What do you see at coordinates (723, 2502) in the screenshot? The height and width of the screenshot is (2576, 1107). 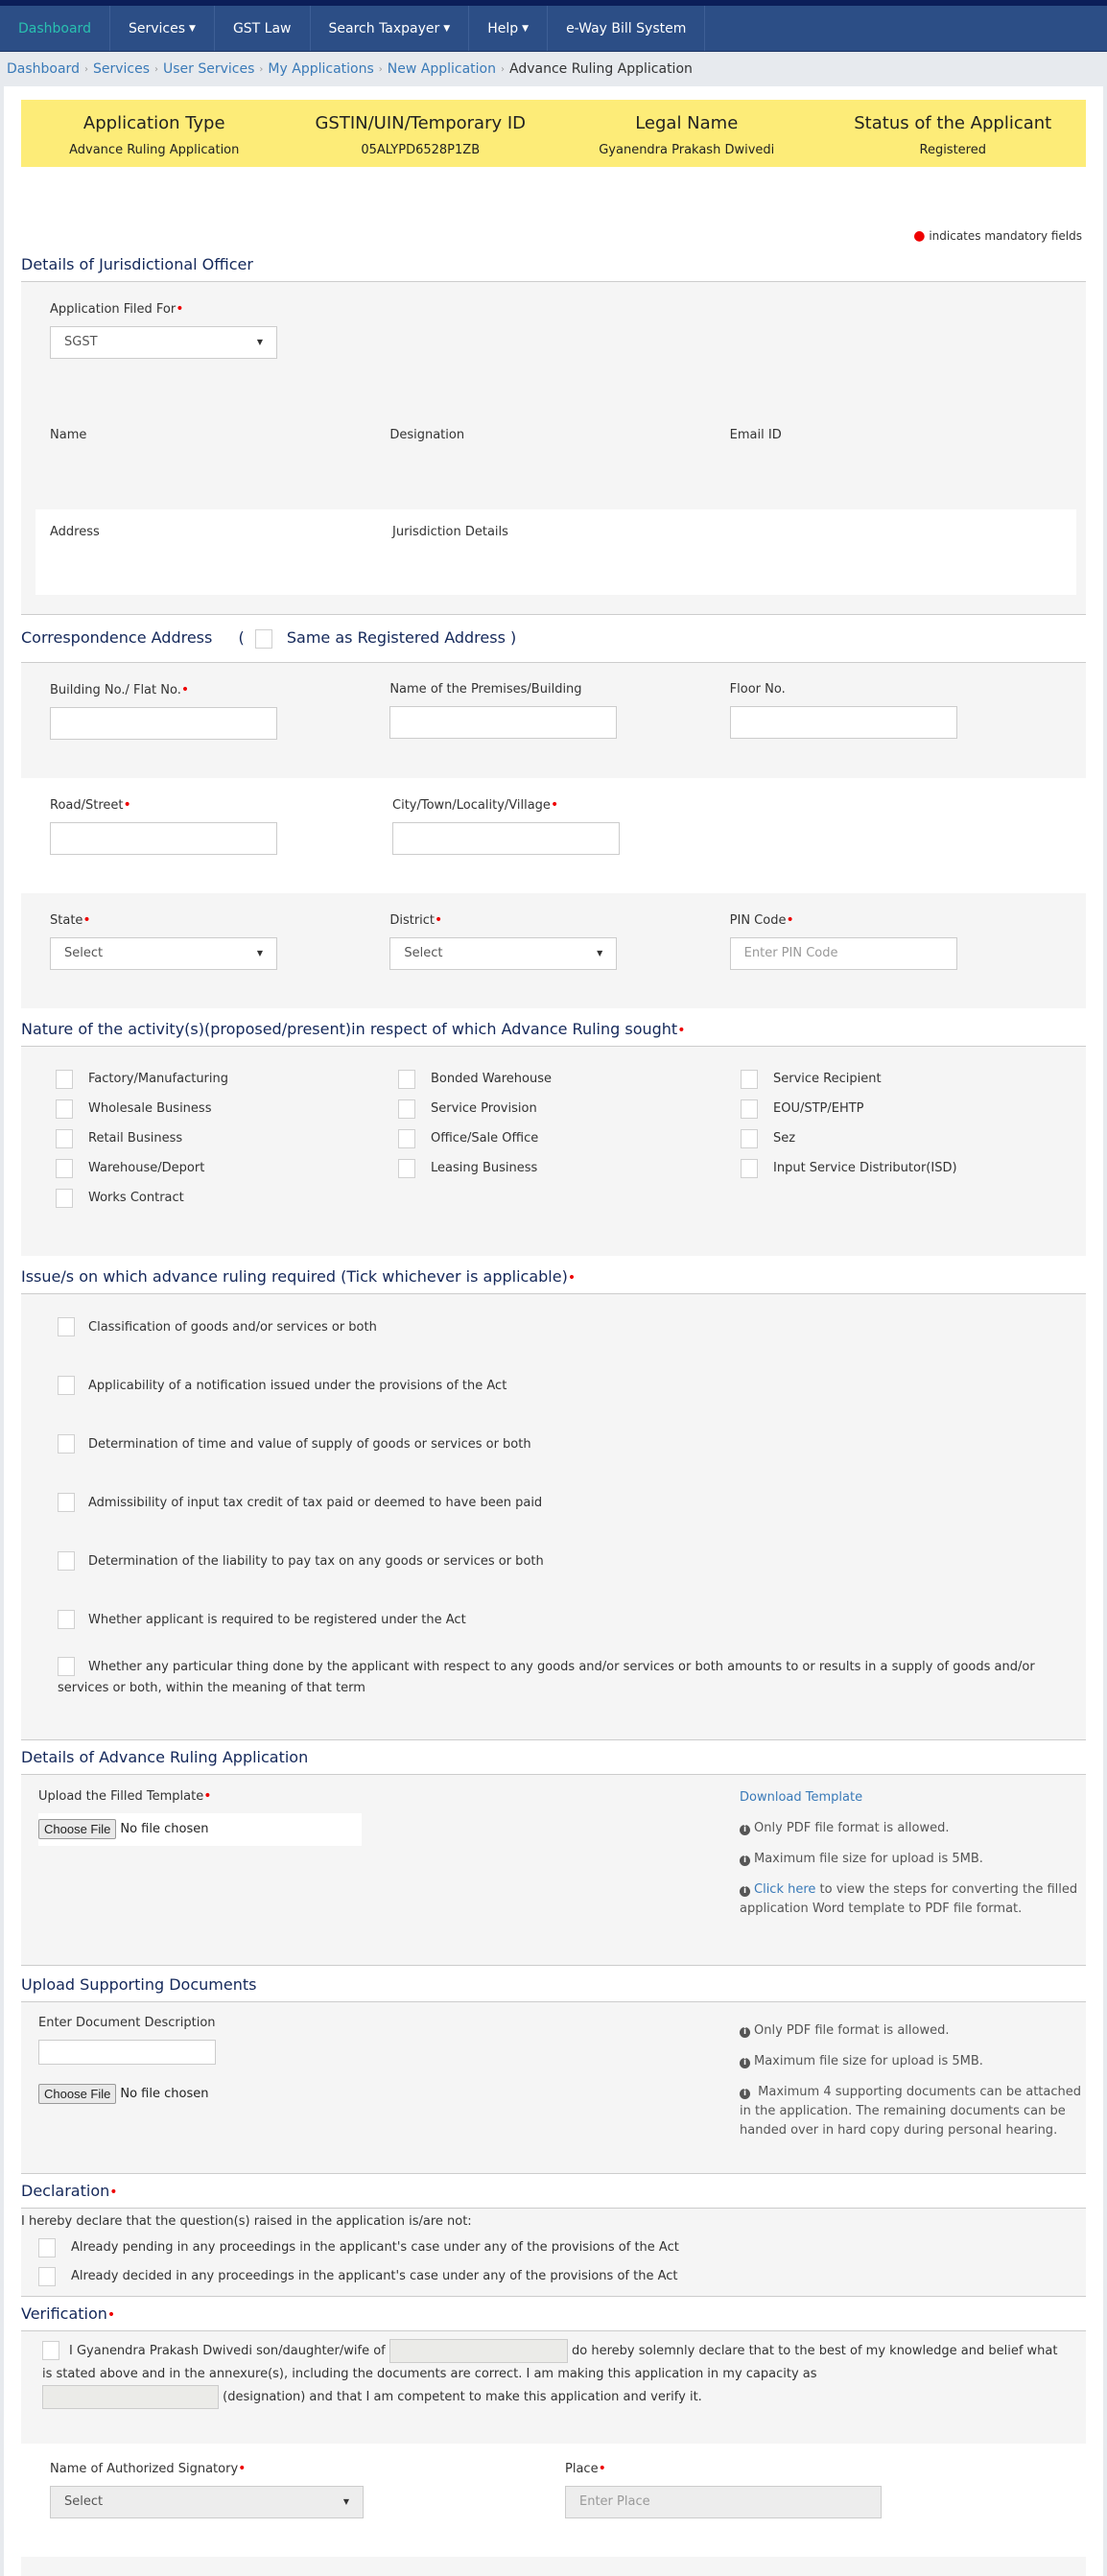 I see `place-input: Enter Place` at bounding box center [723, 2502].